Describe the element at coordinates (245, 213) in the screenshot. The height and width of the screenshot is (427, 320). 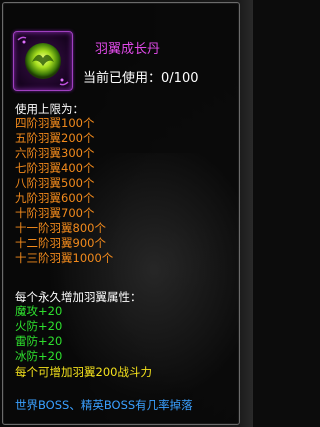
I see `background-panel-edge` at that location.